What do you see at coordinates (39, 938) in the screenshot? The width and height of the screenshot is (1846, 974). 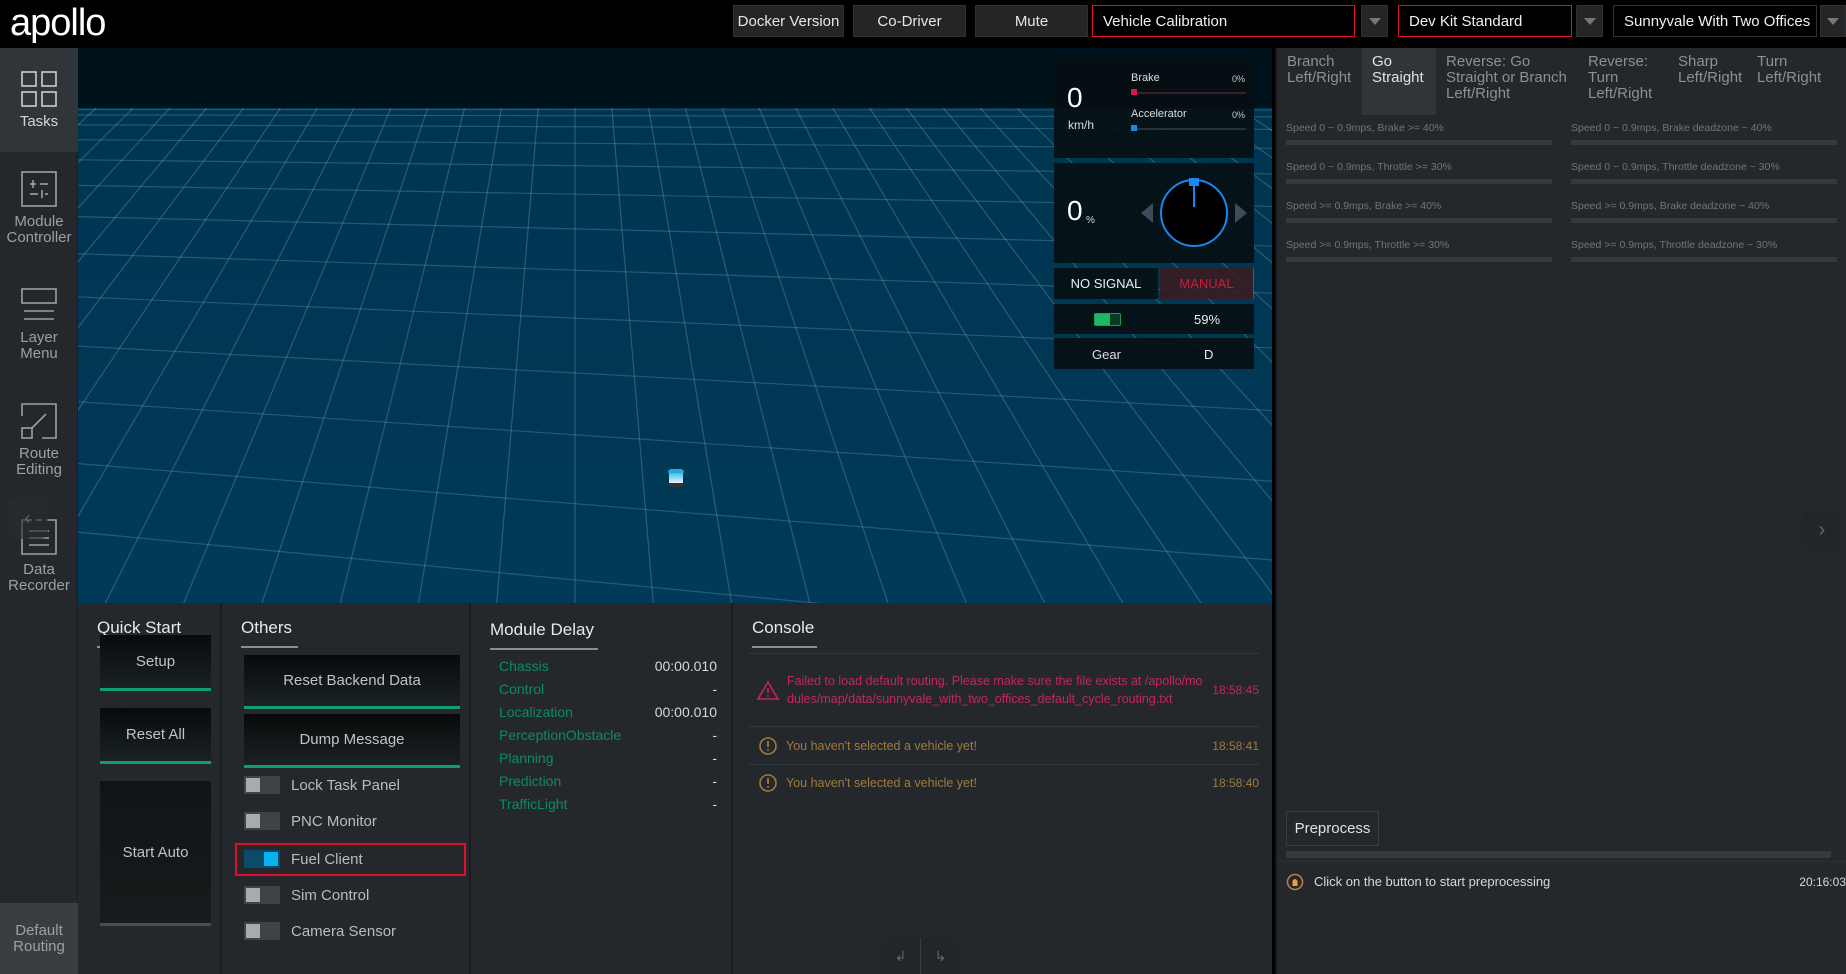 I see `default-routing-button: Default Routing` at bounding box center [39, 938].